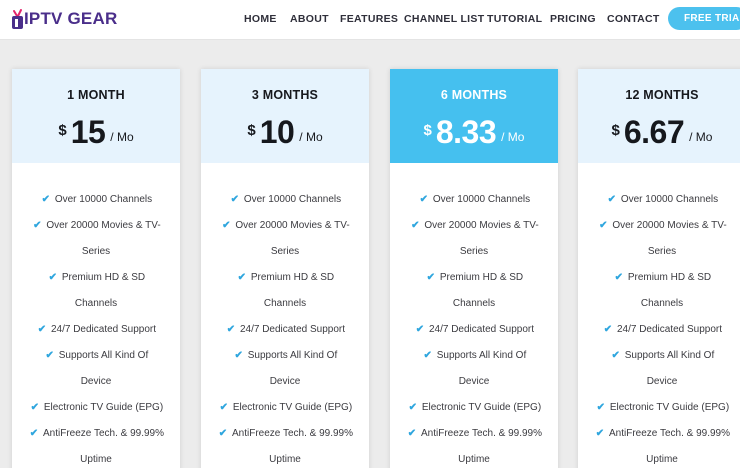  Describe the element at coordinates (704, 18) in the screenshot. I see `free-trial-button: FREE TRIAL` at that location.